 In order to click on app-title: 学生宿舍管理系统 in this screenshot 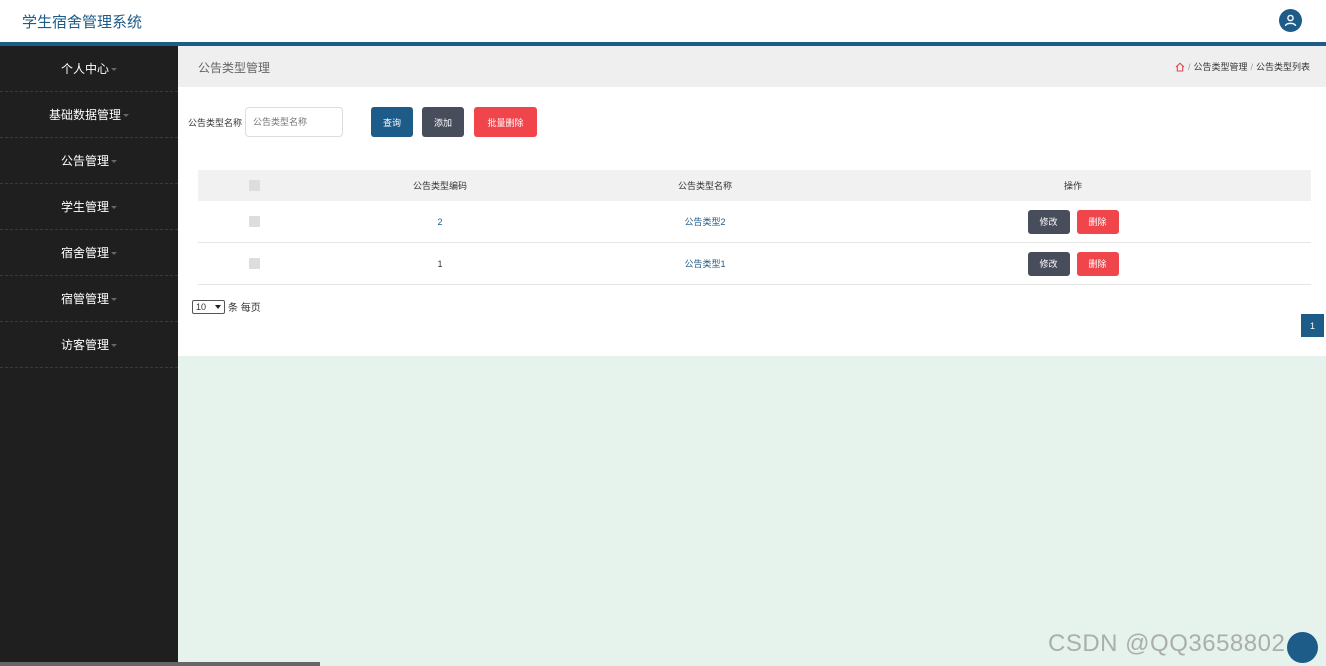, I will do `click(82, 22)`.